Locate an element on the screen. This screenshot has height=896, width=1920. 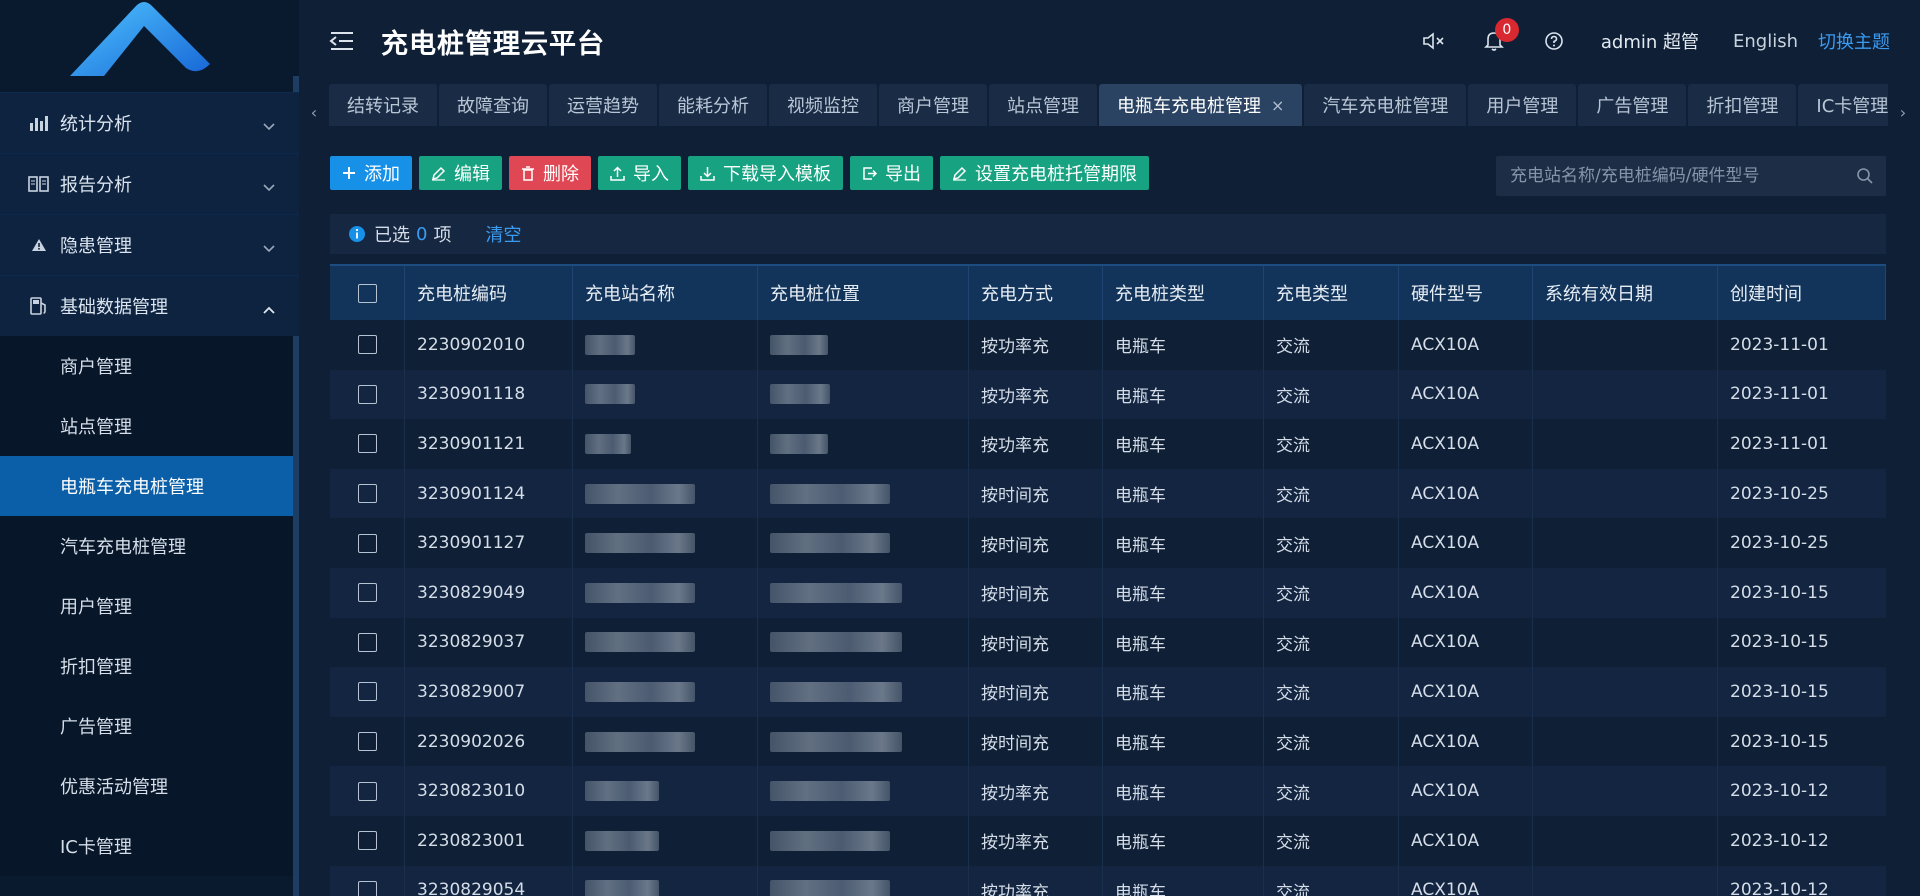
set-custody-button: 设置充电桩托管期限 is located at coordinates (1044, 173).